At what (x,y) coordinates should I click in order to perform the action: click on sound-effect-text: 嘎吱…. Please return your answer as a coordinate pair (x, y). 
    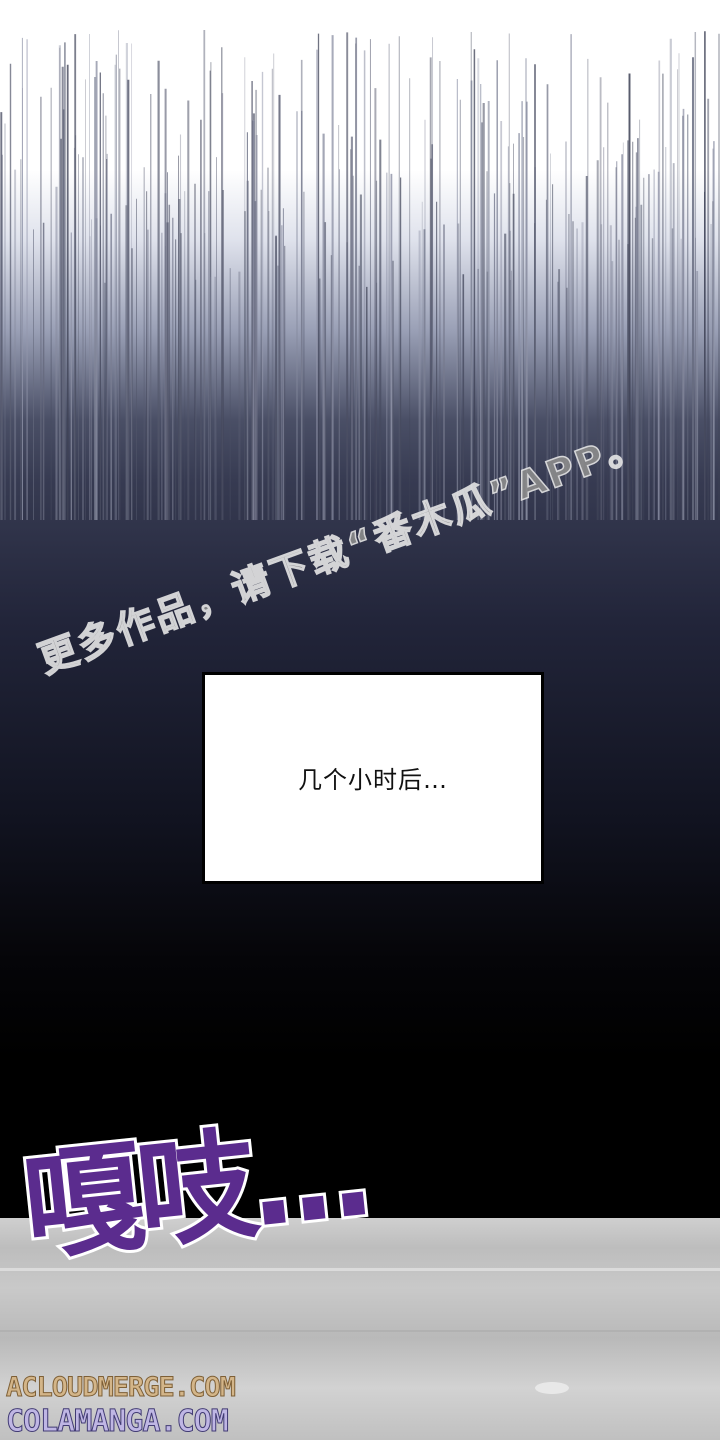
    Looking at the image, I should click on (194, 1191).